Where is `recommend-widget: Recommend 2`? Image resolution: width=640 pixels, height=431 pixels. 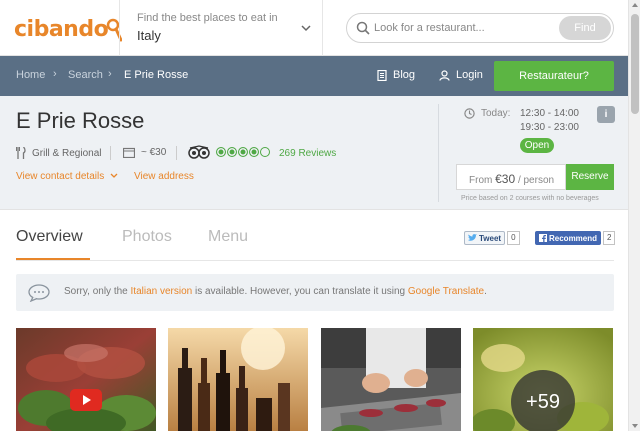 recommend-widget: Recommend 2 is located at coordinates (575, 238).